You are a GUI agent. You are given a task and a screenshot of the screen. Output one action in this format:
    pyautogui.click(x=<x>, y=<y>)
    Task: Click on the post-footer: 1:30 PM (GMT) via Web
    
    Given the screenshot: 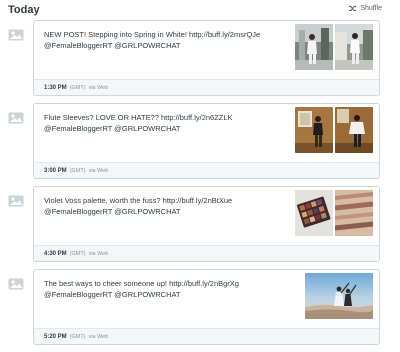 What is the action you would take?
    pyautogui.click(x=206, y=87)
    